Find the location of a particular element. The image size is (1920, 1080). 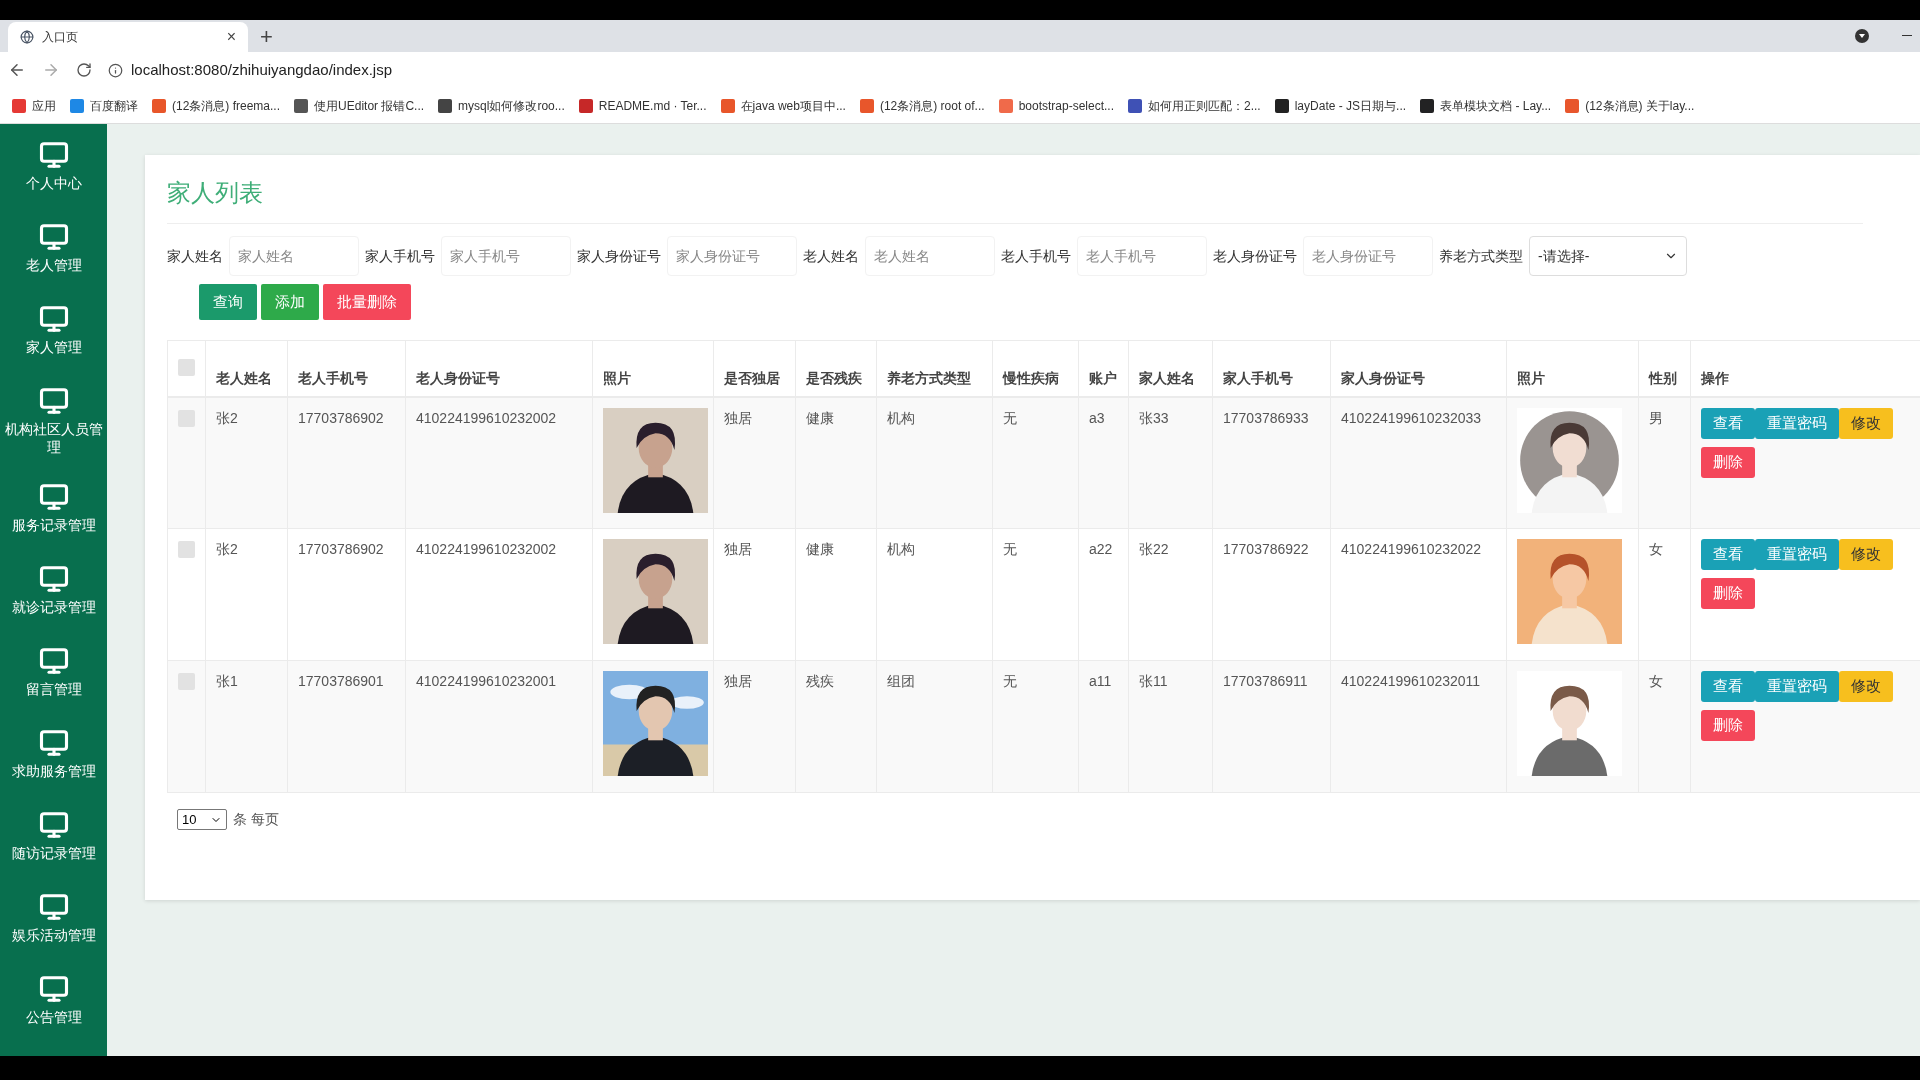

sidebar-item: 公告管理 is located at coordinates (53, 999).